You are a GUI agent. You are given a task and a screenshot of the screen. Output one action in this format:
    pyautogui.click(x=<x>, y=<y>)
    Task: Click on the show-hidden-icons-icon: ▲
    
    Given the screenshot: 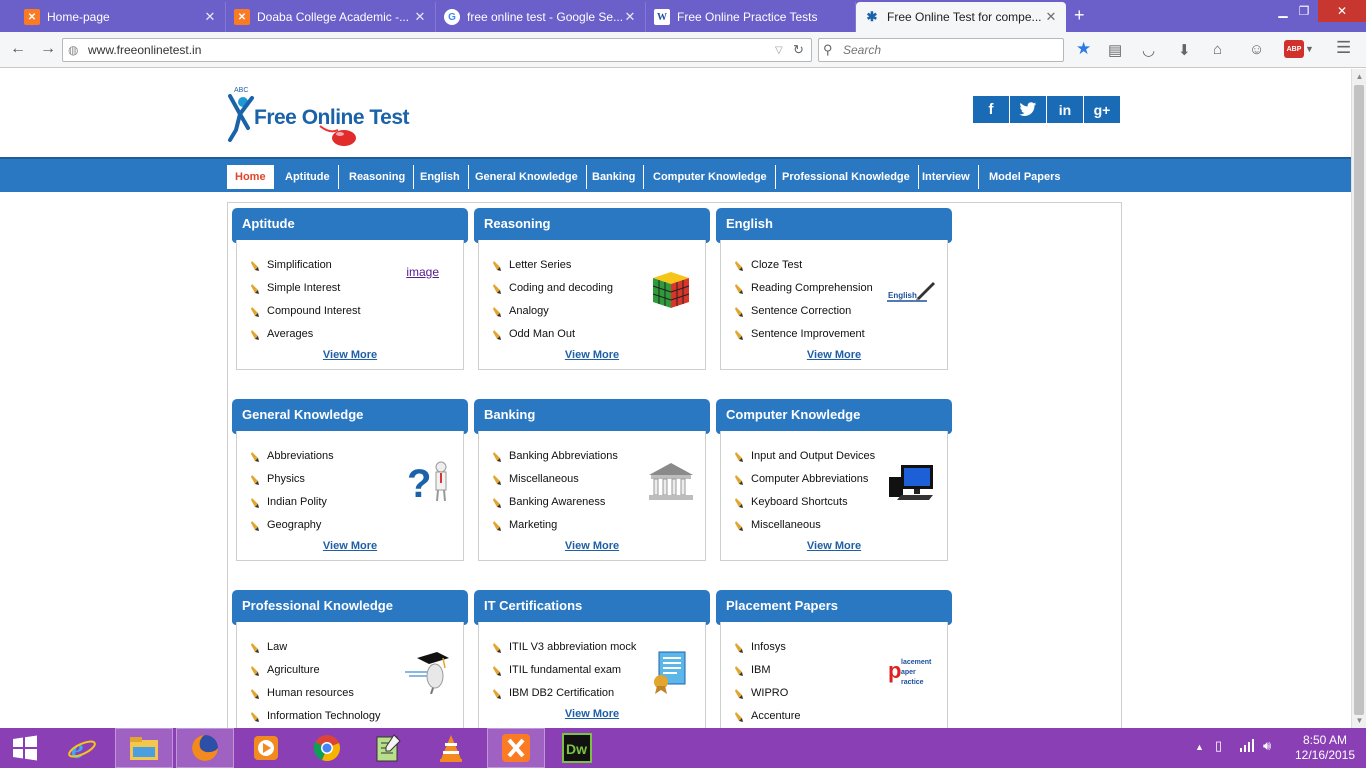 What is the action you would take?
    pyautogui.click(x=1199, y=747)
    